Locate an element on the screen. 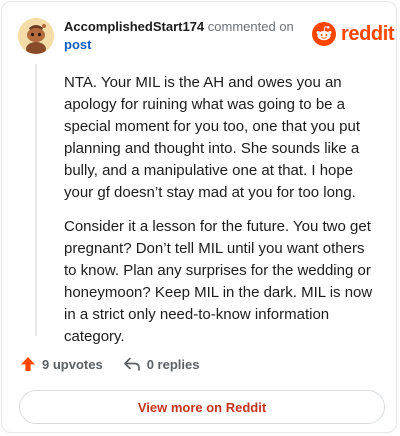  upvote-button: 9 upvotes is located at coordinates (61, 364).